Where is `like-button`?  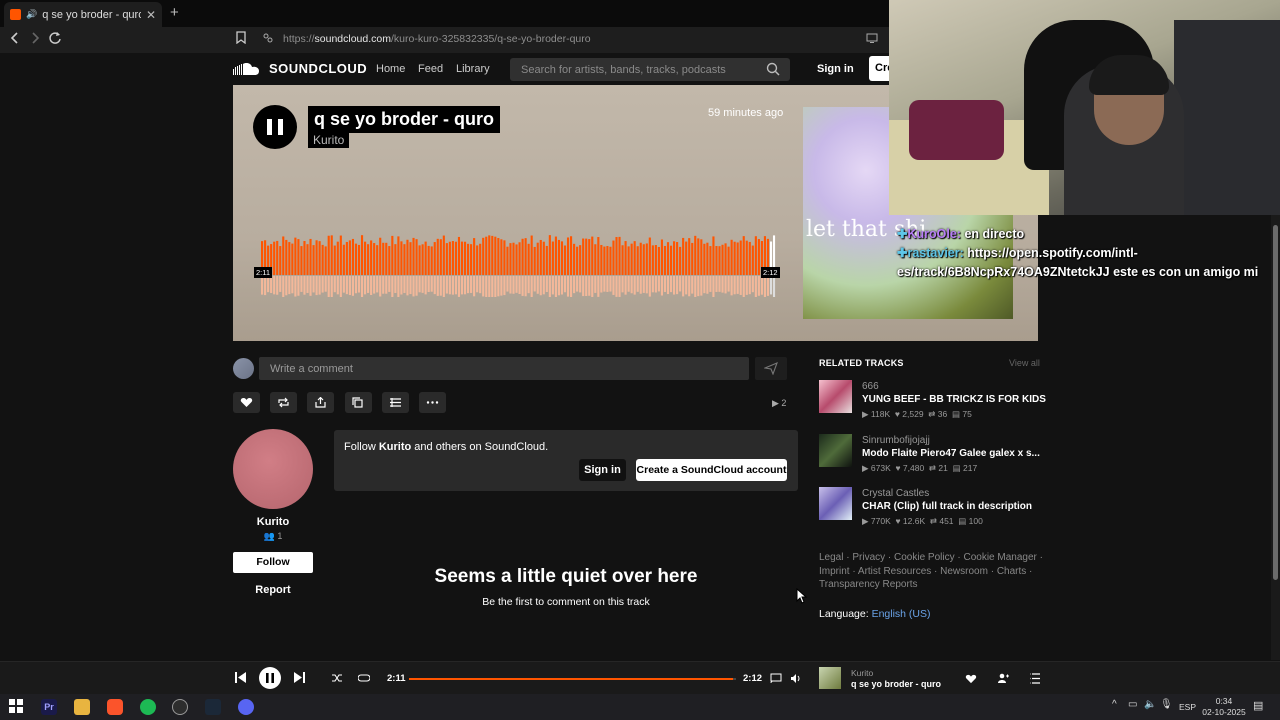 like-button is located at coordinates (246, 402).